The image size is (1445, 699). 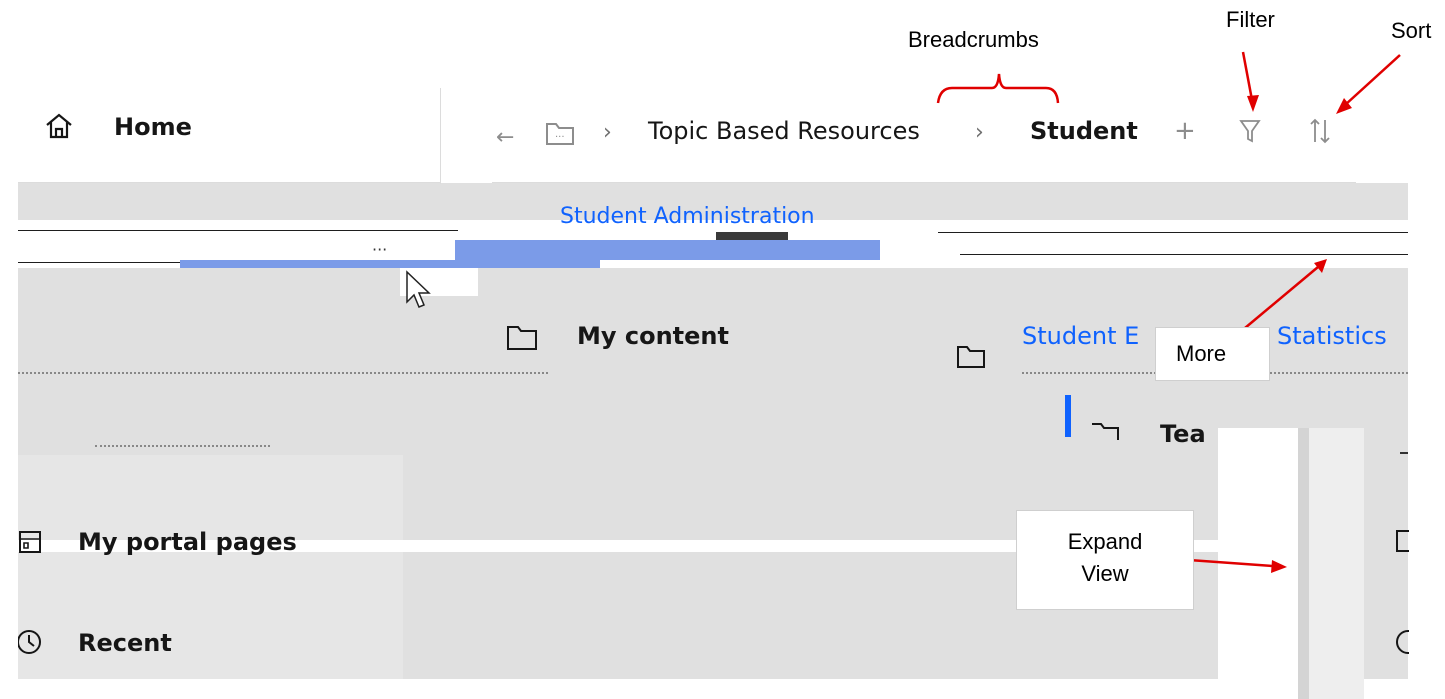 What do you see at coordinates (1201, 353) in the screenshot?
I see `annotation-more: More` at bounding box center [1201, 353].